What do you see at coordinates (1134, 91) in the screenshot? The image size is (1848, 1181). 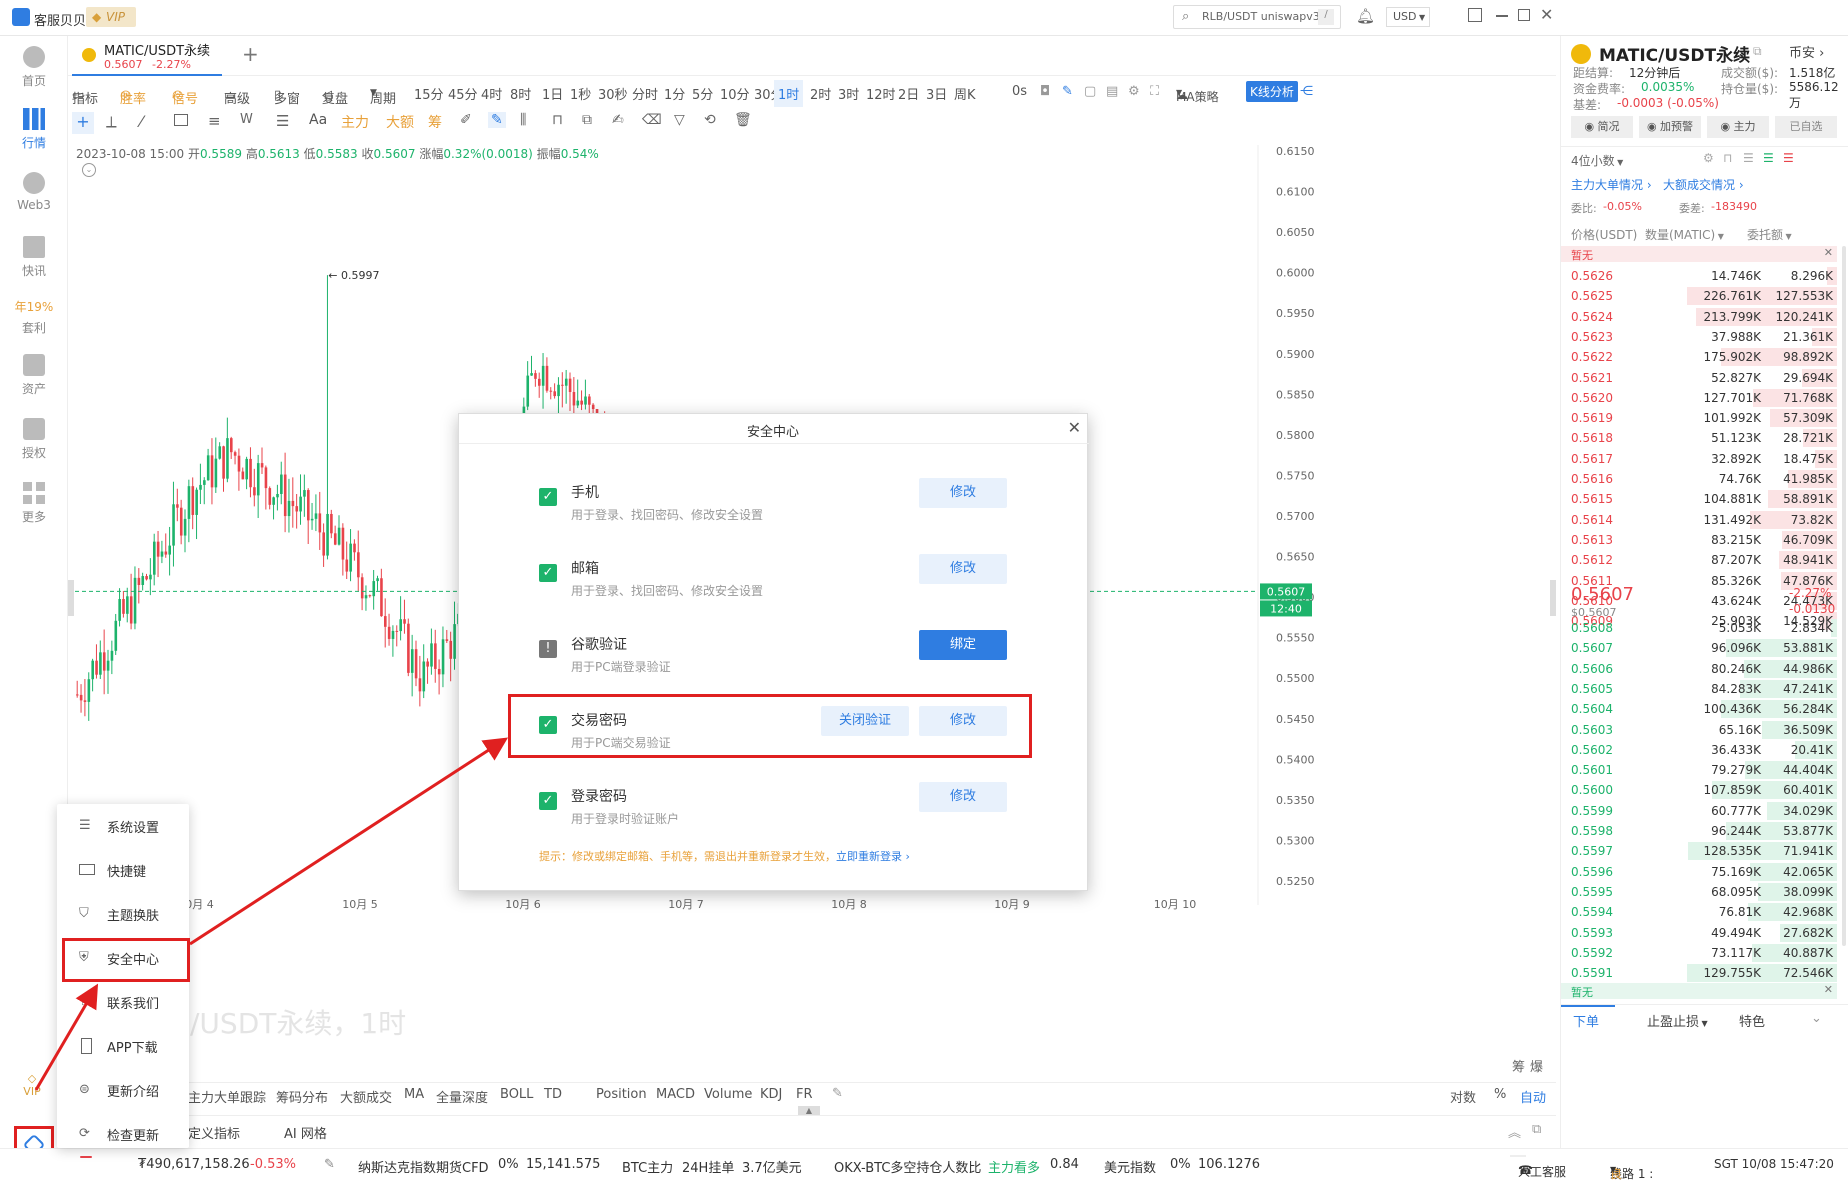 I see `gear-icon: ⚙` at bounding box center [1134, 91].